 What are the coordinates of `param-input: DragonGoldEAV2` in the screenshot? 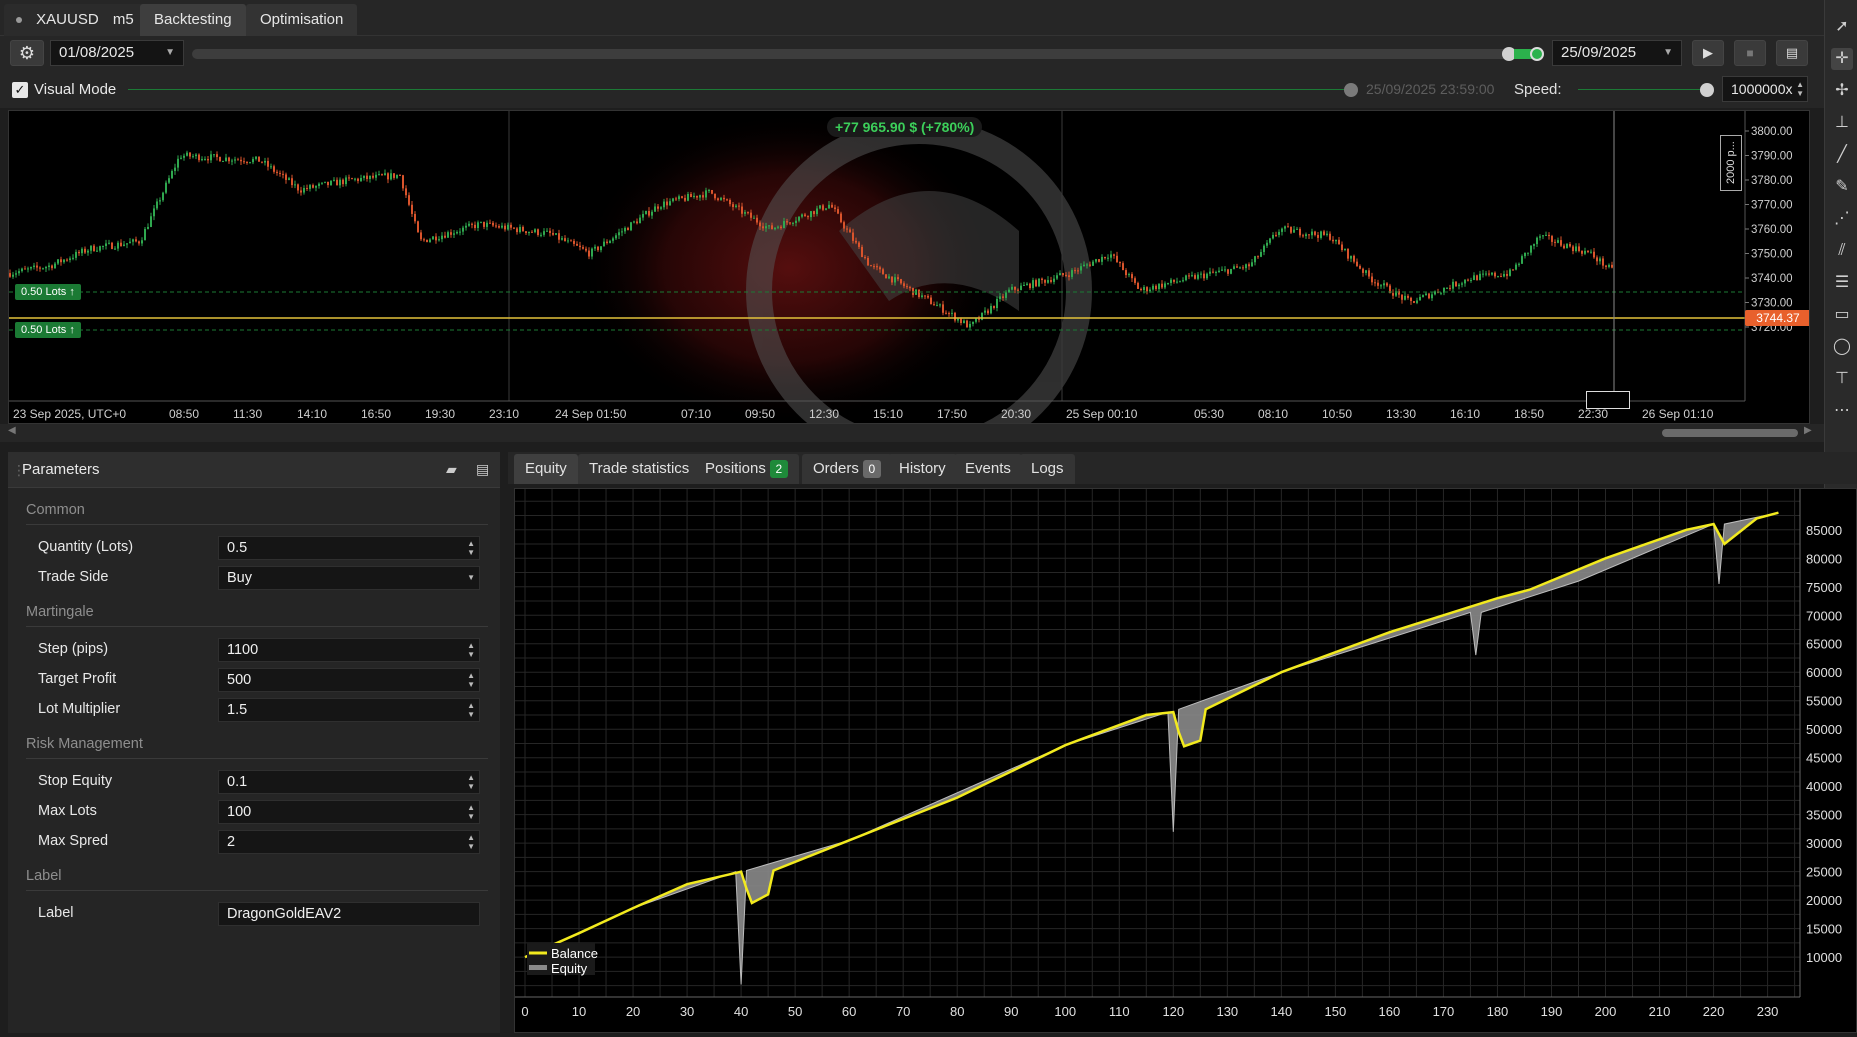 It's located at (349, 914).